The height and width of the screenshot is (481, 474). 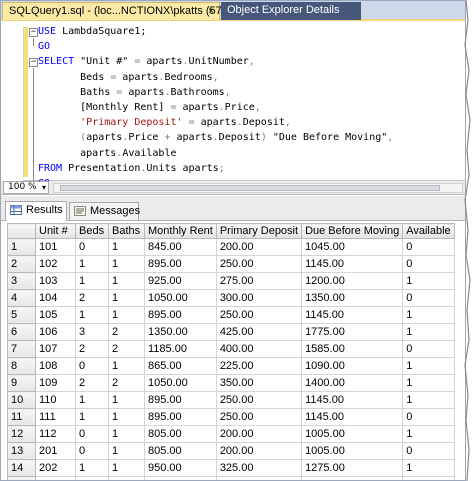 I want to click on grid-corner-cell, so click(x=21, y=231).